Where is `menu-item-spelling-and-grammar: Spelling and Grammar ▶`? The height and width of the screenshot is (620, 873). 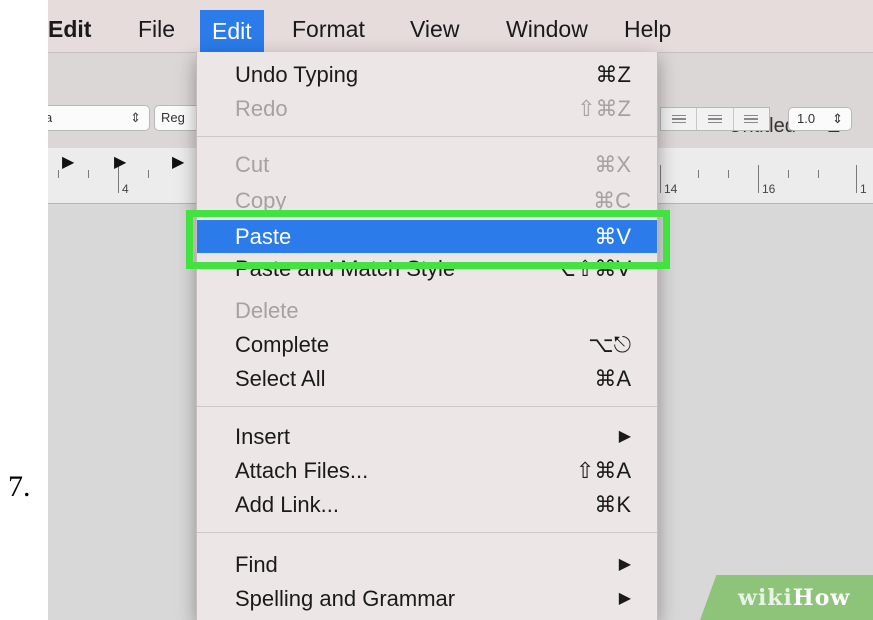
menu-item-spelling-and-grammar: Spelling and Grammar ▶ is located at coordinates (427, 598).